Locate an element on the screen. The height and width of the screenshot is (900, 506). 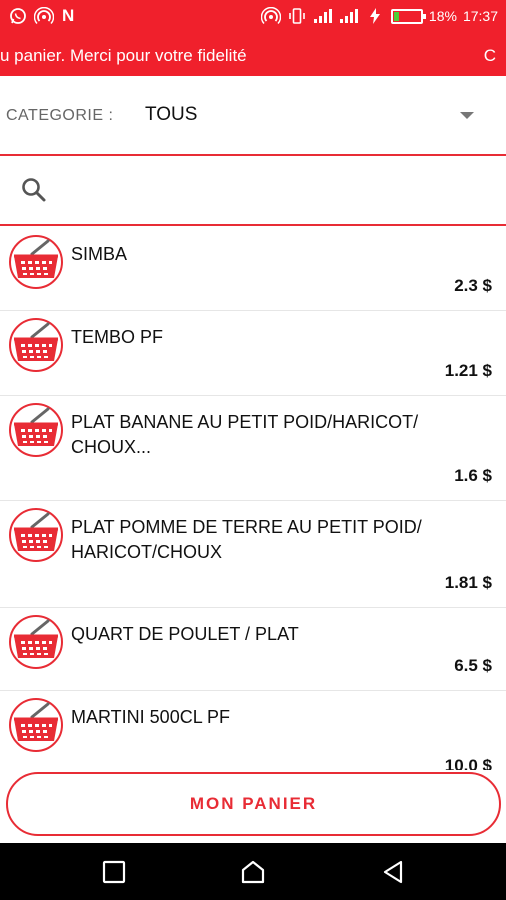
clock: 17:37 is located at coordinates (480, 16).